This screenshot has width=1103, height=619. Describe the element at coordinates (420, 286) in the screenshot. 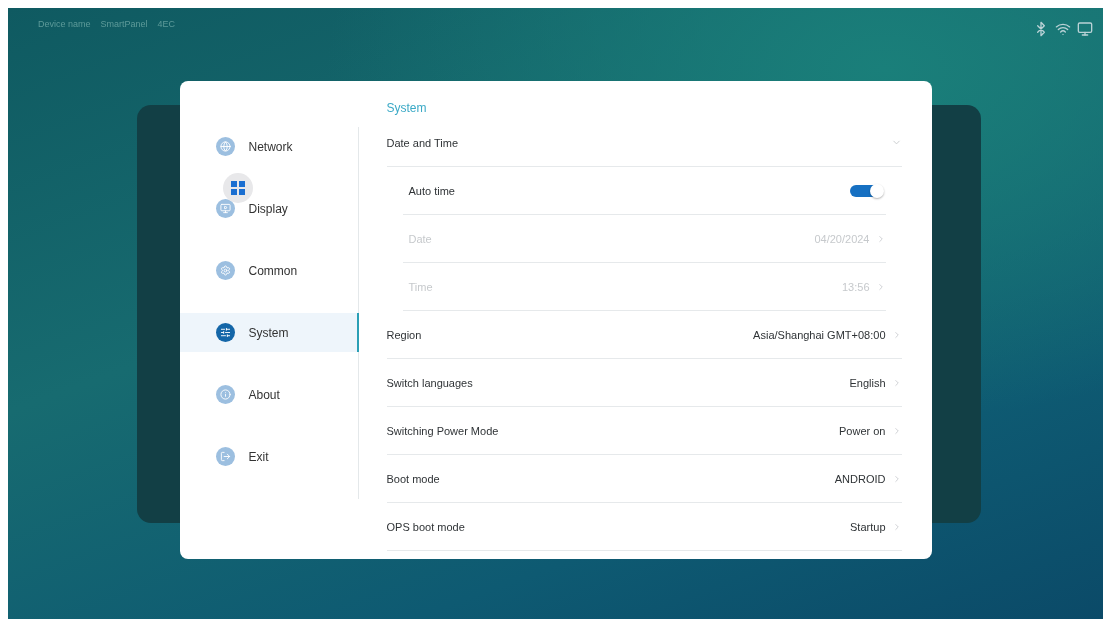

I see `row-label: Time` at that location.